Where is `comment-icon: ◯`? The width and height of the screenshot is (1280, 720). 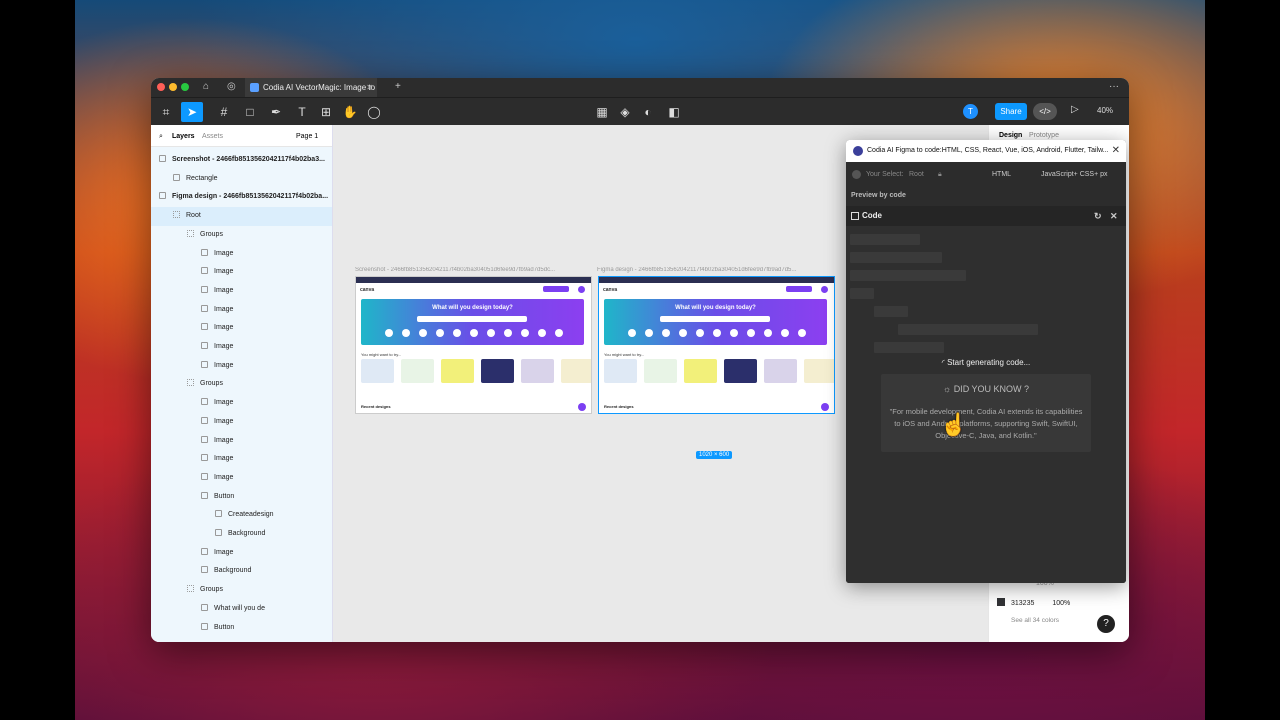
comment-icon: ◯ is located at coordinates (374, 112).